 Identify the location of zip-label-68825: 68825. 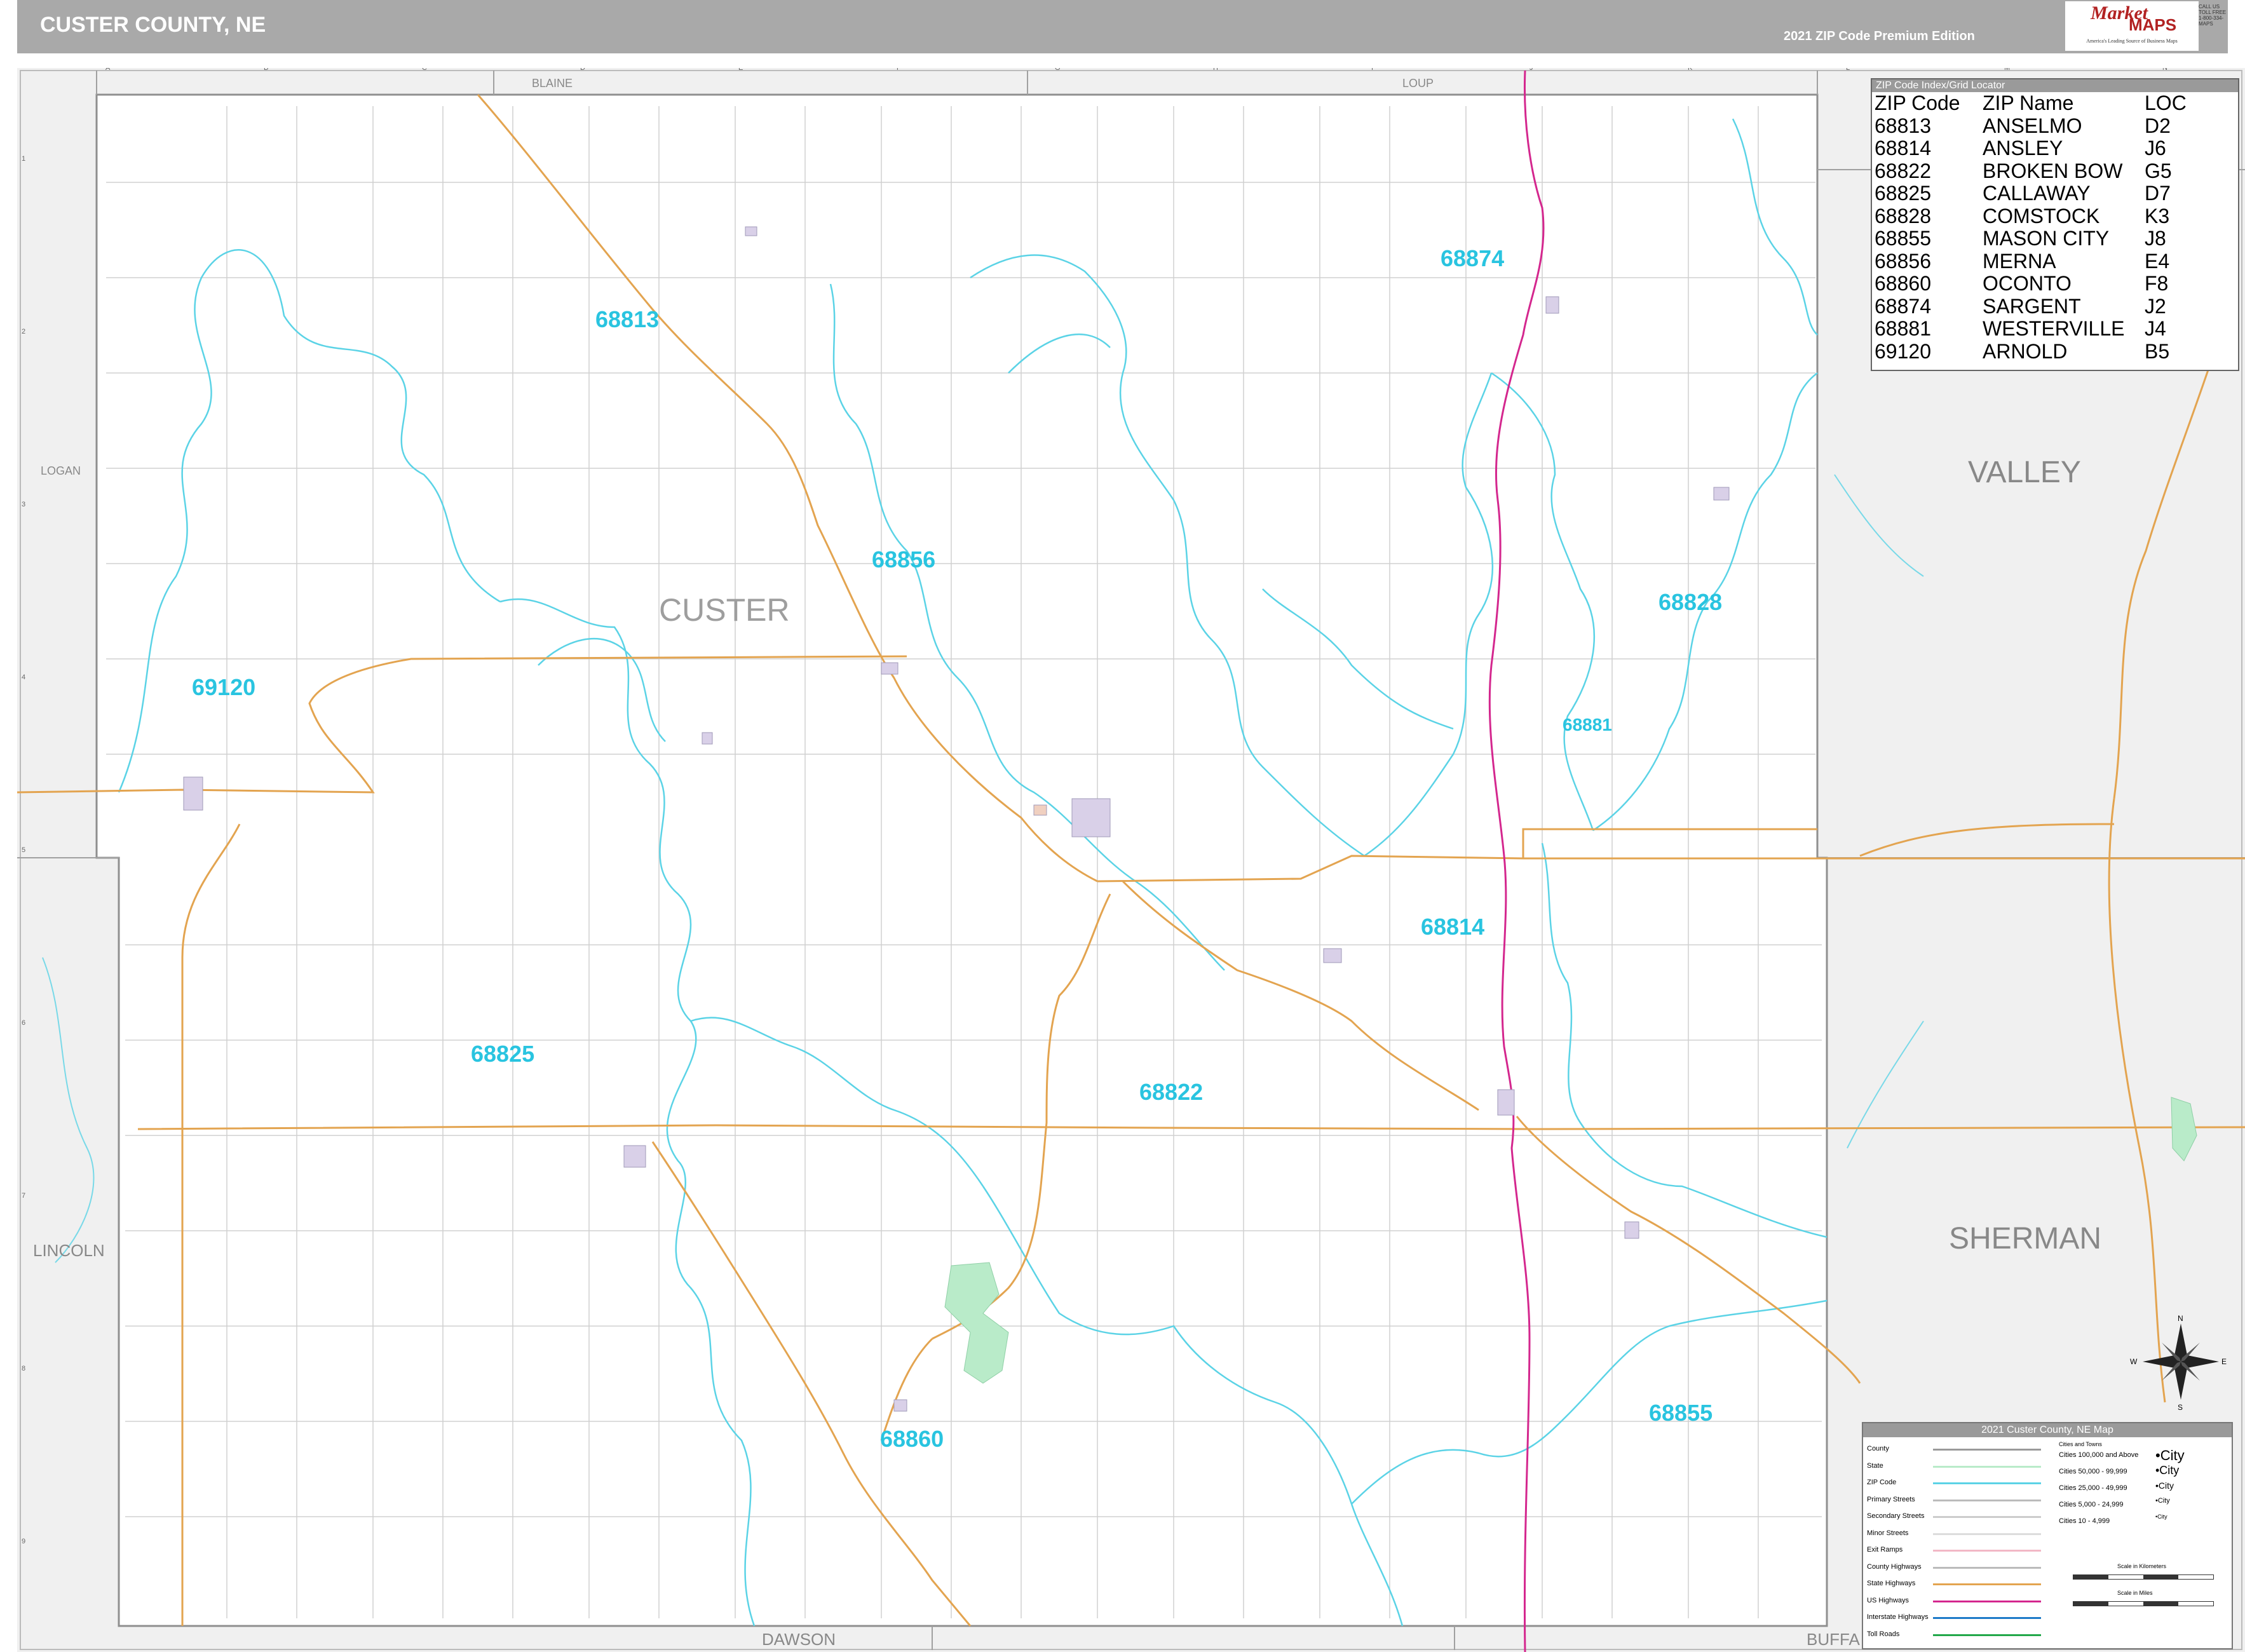
(502, 1054).